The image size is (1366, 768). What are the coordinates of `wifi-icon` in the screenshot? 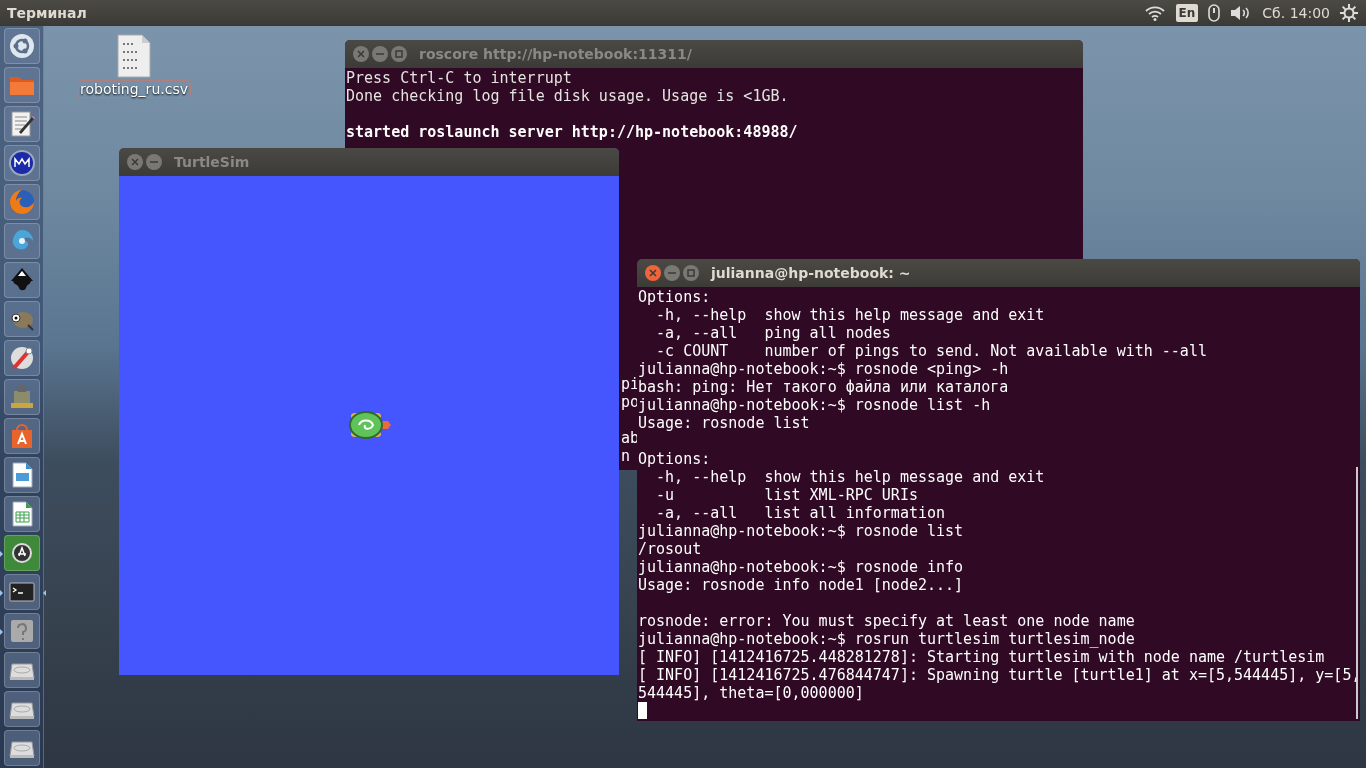 It's located at (1154, 13).